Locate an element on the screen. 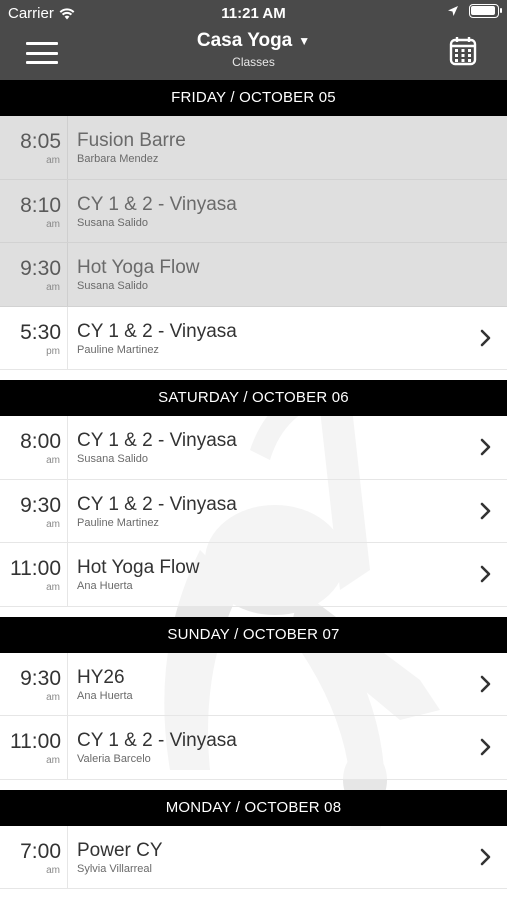  day-header: SATURDAY / OCTOBER 06 is located at coordinates (253, 398).